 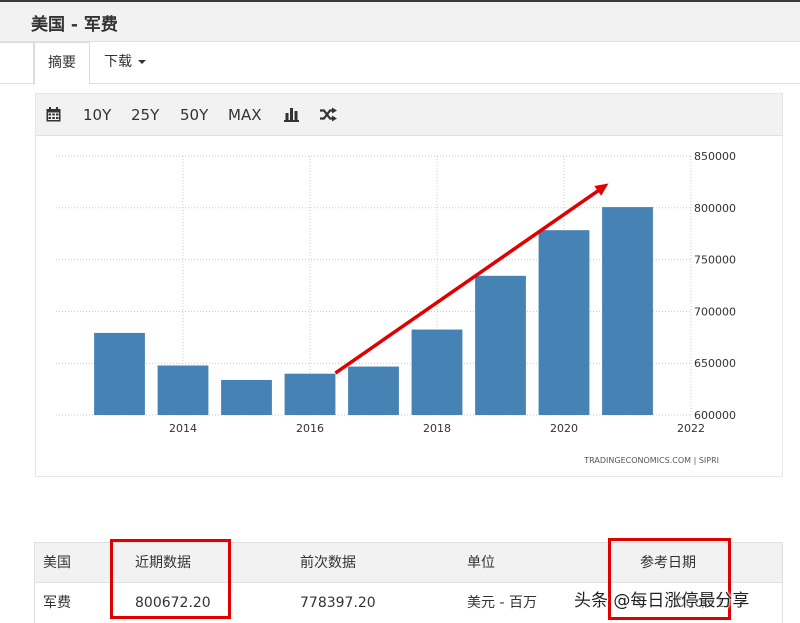 What do you see at coordinates (437, 428) in the screenshot?
I see `x-tick-label: 2018` at bounding box center [437, 428].